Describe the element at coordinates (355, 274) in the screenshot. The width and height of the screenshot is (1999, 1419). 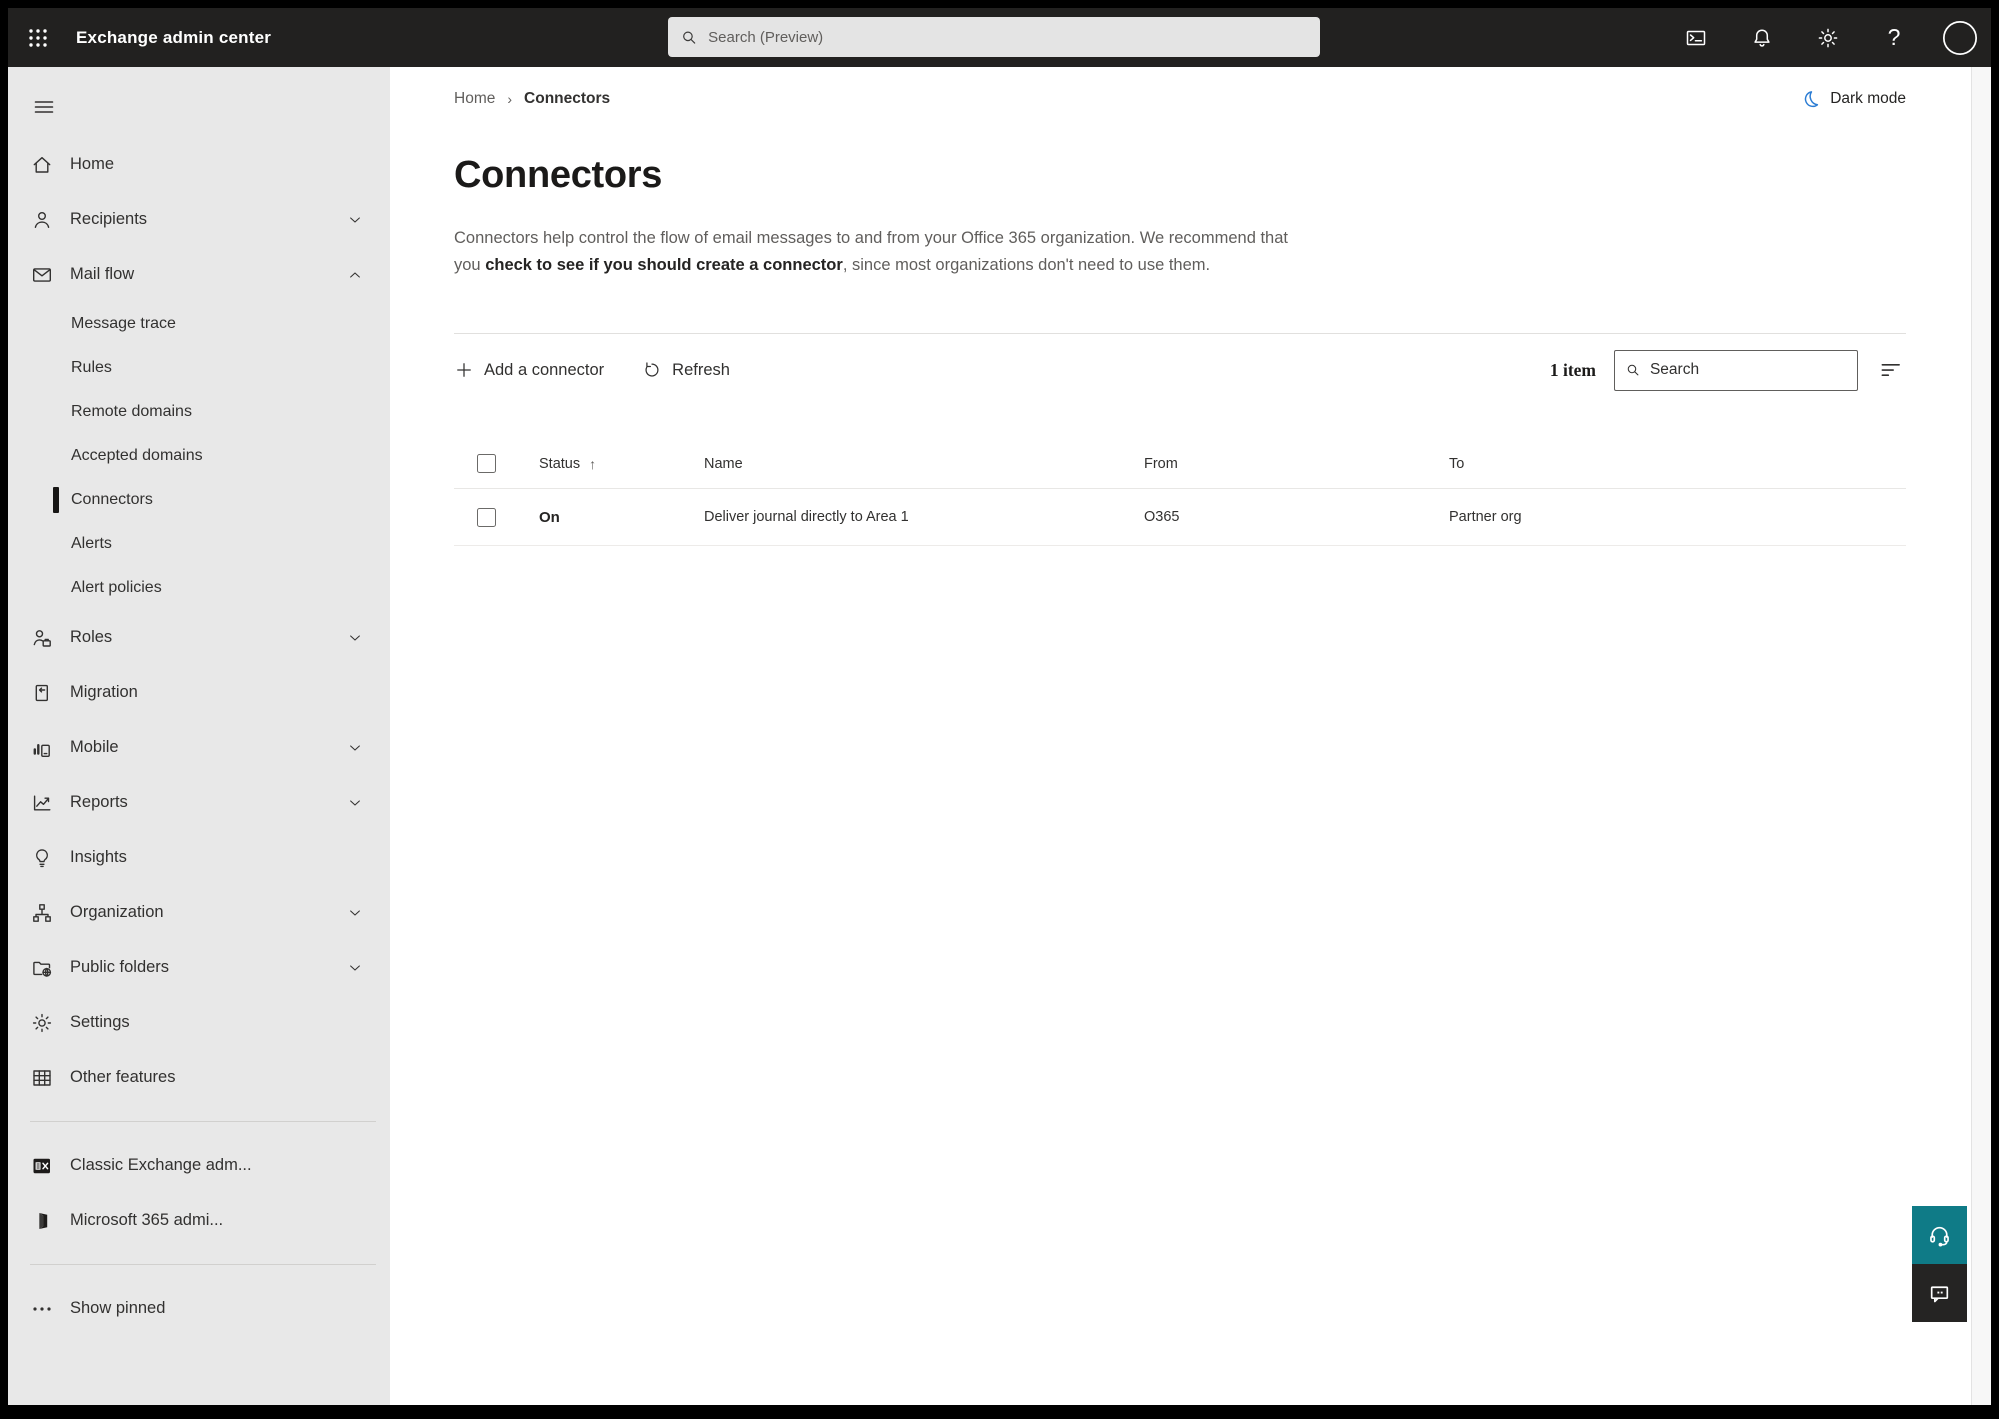
I see `chevron-up-icon` at that location.